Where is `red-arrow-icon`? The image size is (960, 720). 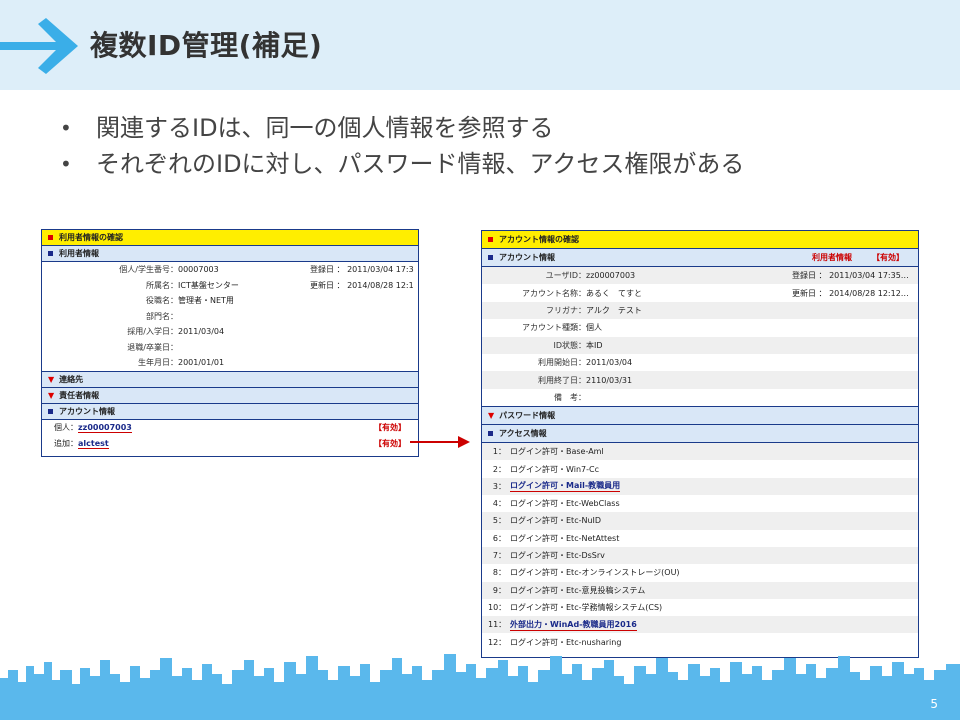
red-arrow-icon is located at coordinates (440, 442).